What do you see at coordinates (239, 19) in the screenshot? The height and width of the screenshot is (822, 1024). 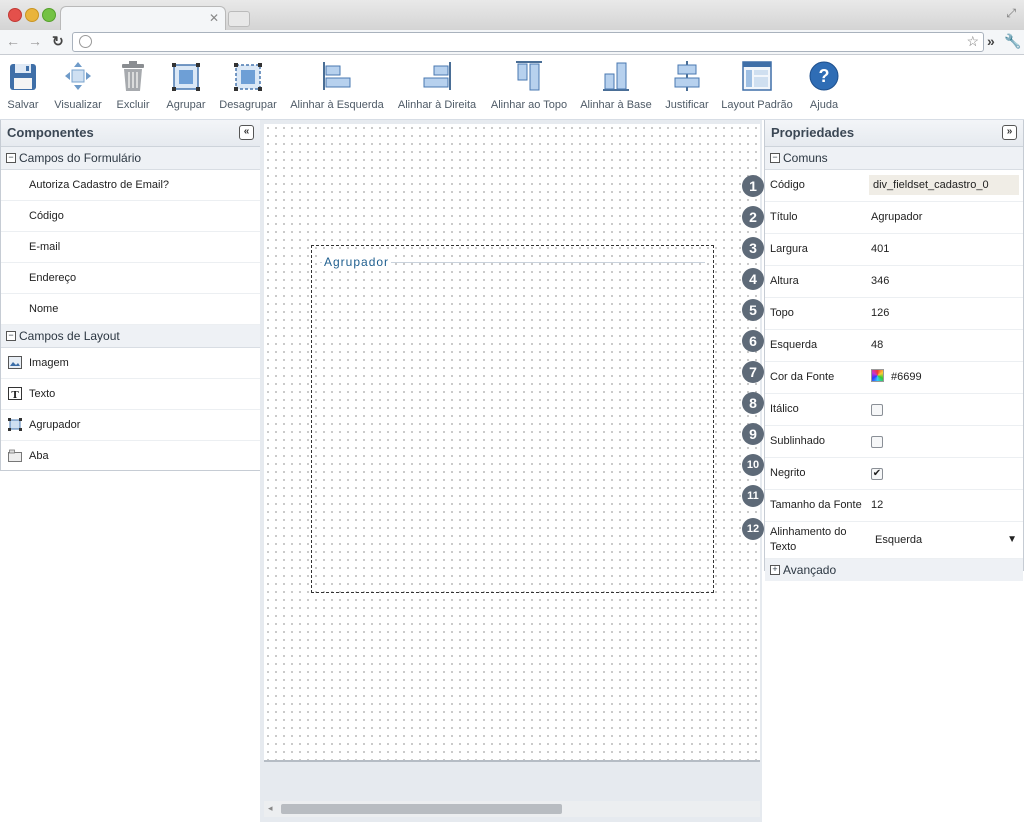 I see `new-tab-button` at bounding box center [239, 19].